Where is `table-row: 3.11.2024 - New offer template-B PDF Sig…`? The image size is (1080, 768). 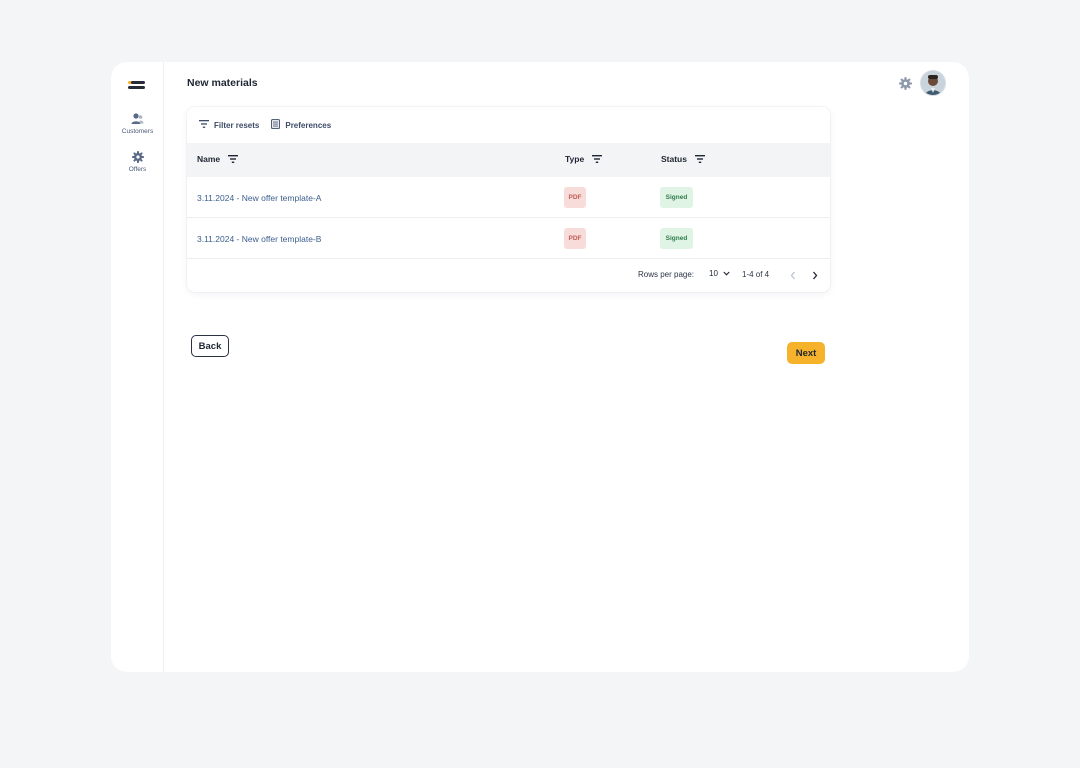
table-row: 3.11.2024 - New offer template-B PDF Sig… is located at coordinates (508, 239).